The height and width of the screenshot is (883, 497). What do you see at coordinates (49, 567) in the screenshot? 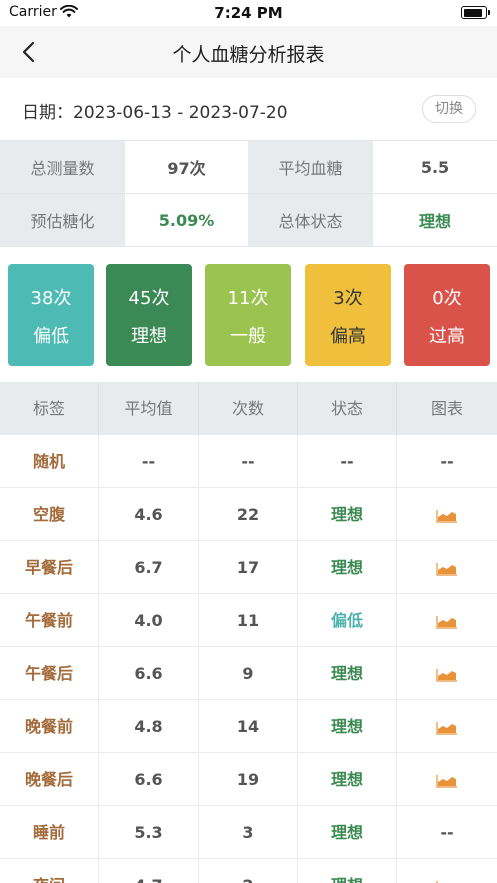
I see `row-tag: 早餐后` at bounding box center [49, 567].